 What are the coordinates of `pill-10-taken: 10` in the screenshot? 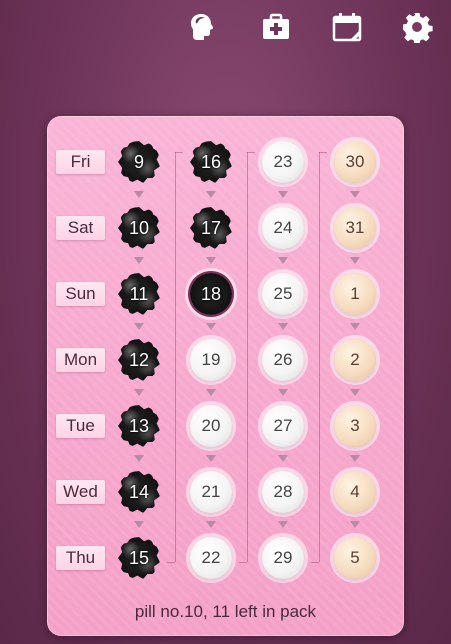 It's located at (139, 228).